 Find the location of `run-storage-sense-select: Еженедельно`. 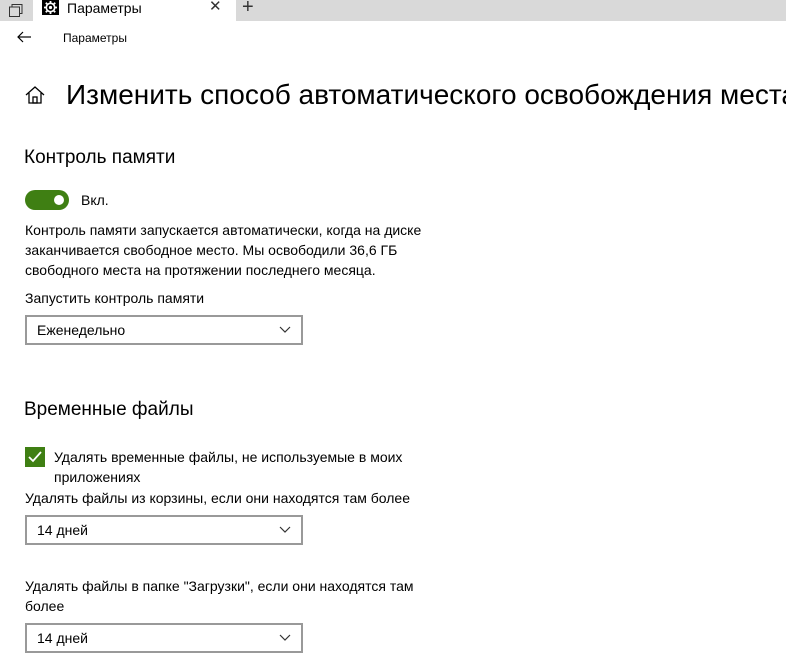

run-storage-sense-select: Еженедельно is located at coordinates (164, 330).